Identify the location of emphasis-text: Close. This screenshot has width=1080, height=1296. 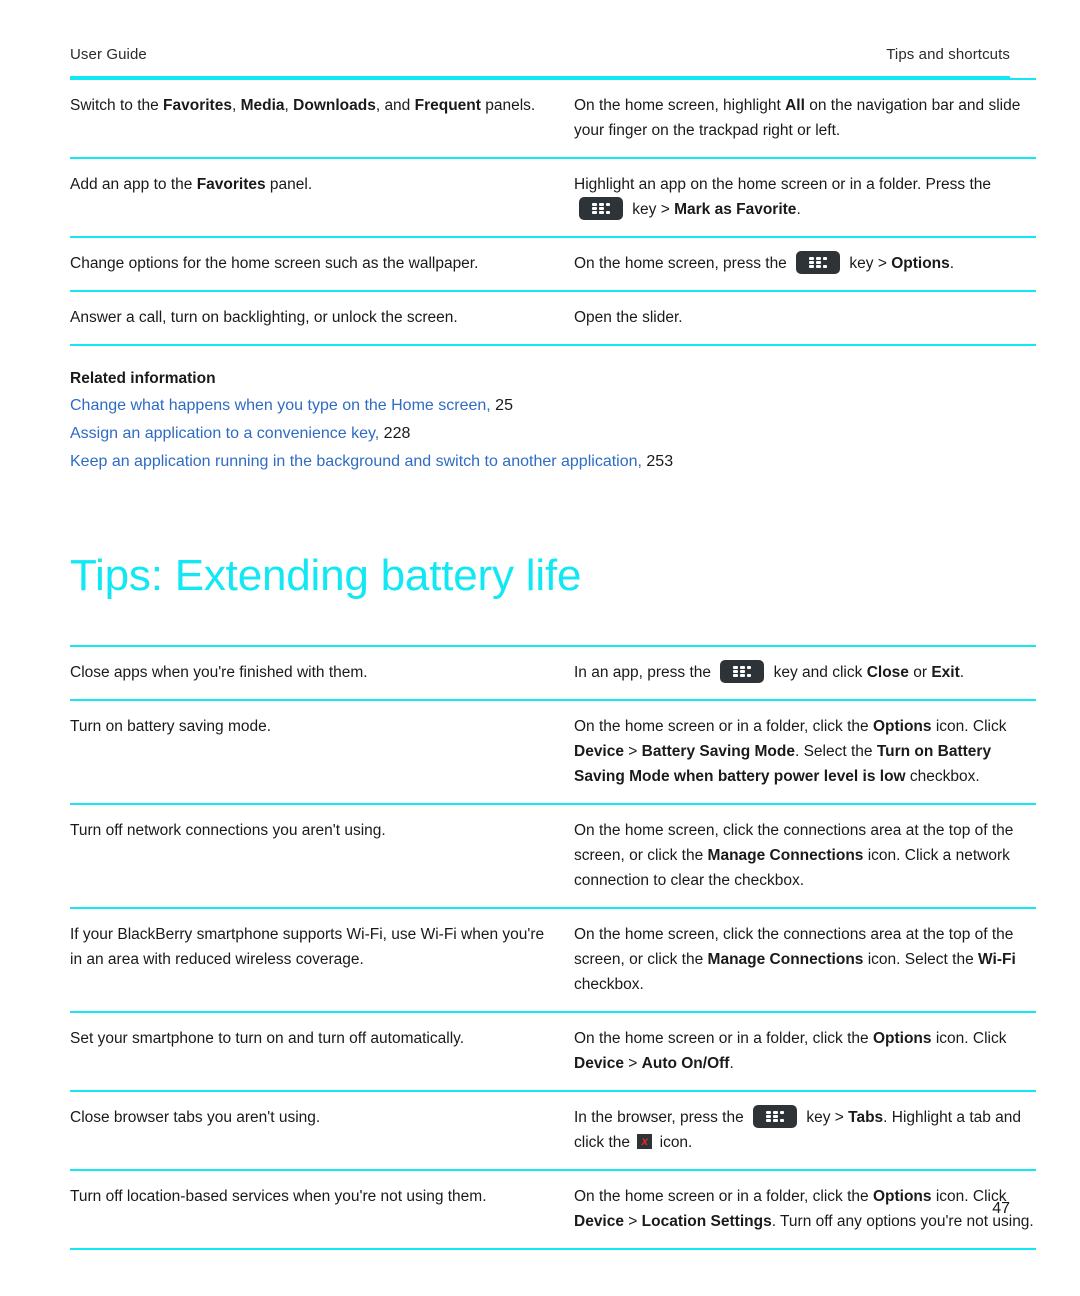
(887, 672).